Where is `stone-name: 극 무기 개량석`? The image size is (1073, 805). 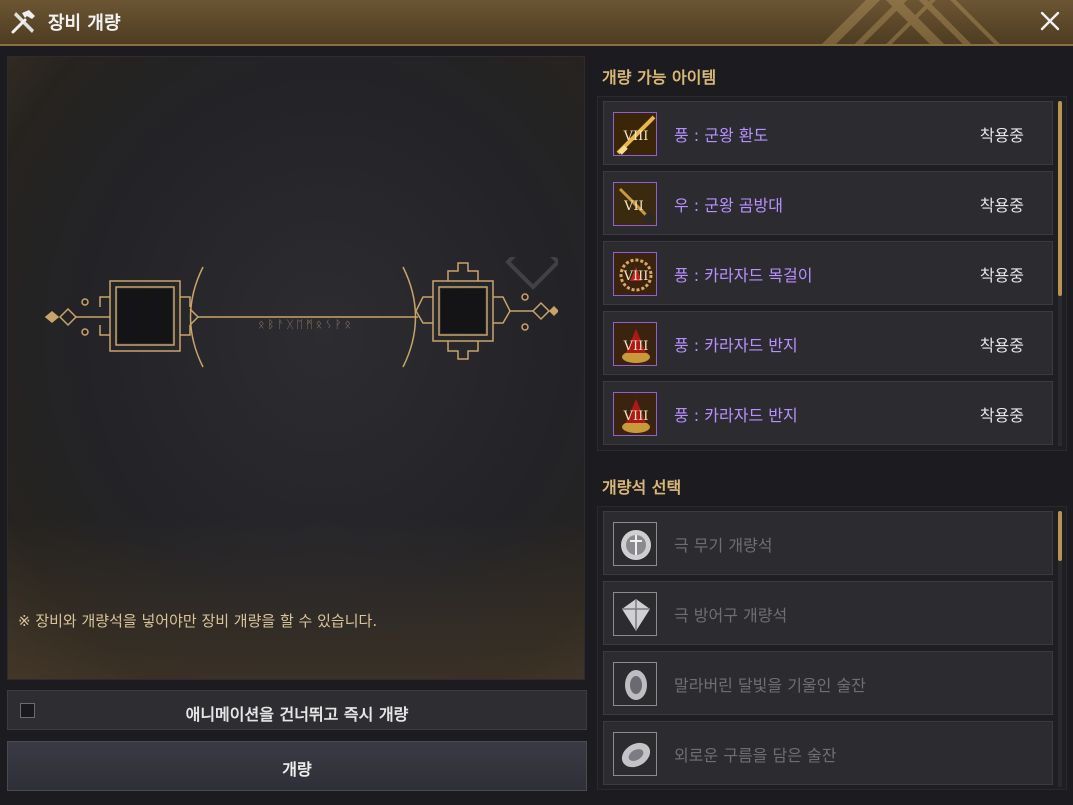
stone-name: 극 무기 개량석 is located at coordinates (723, 545).